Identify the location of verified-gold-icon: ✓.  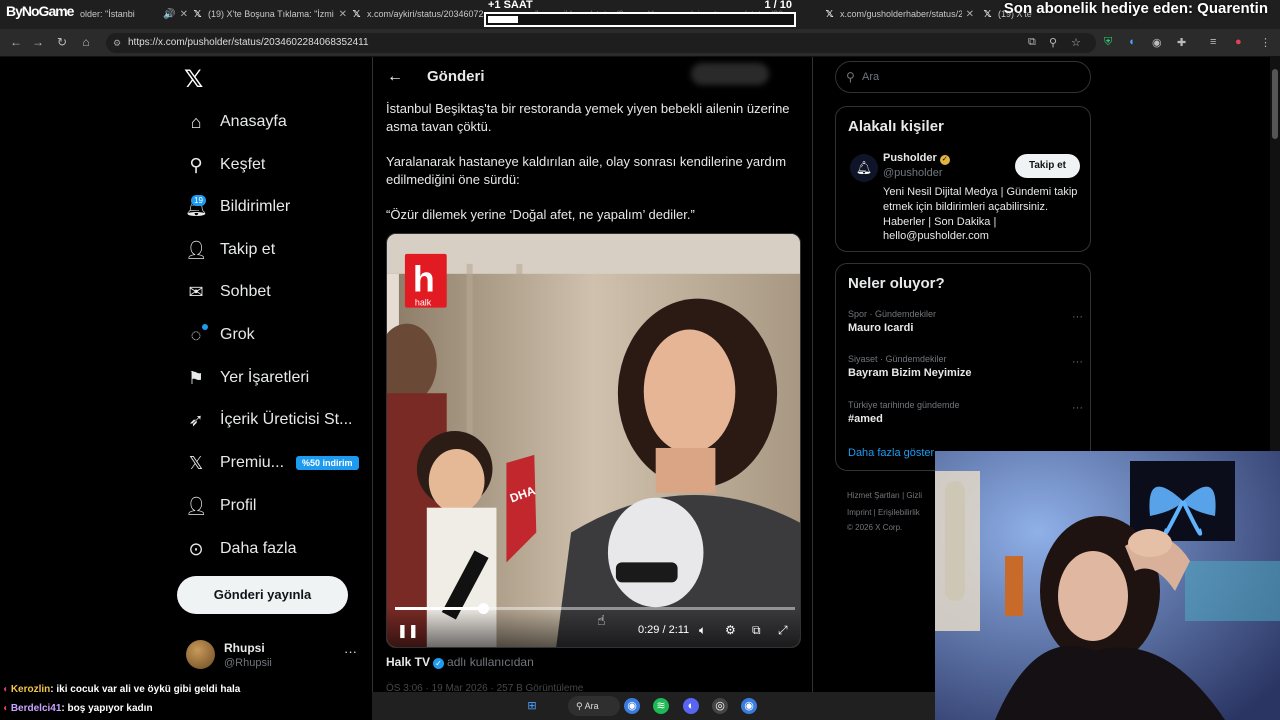
(944, 160).